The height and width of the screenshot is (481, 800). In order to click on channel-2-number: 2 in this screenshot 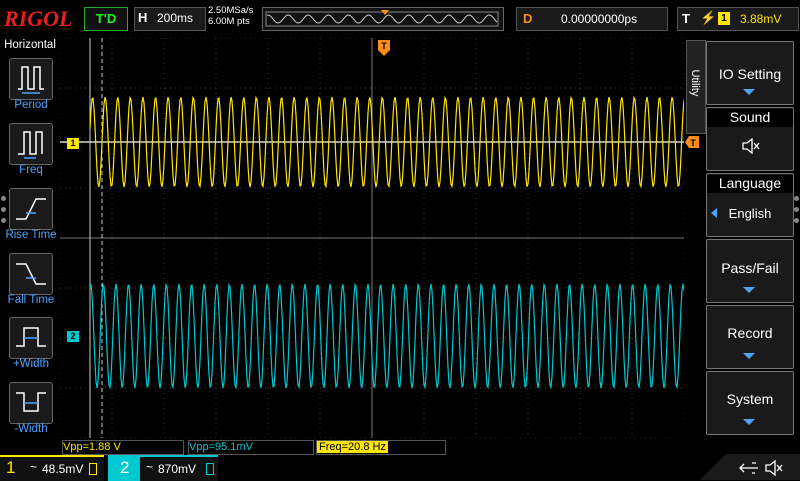, I will do `click(125, 467)`.